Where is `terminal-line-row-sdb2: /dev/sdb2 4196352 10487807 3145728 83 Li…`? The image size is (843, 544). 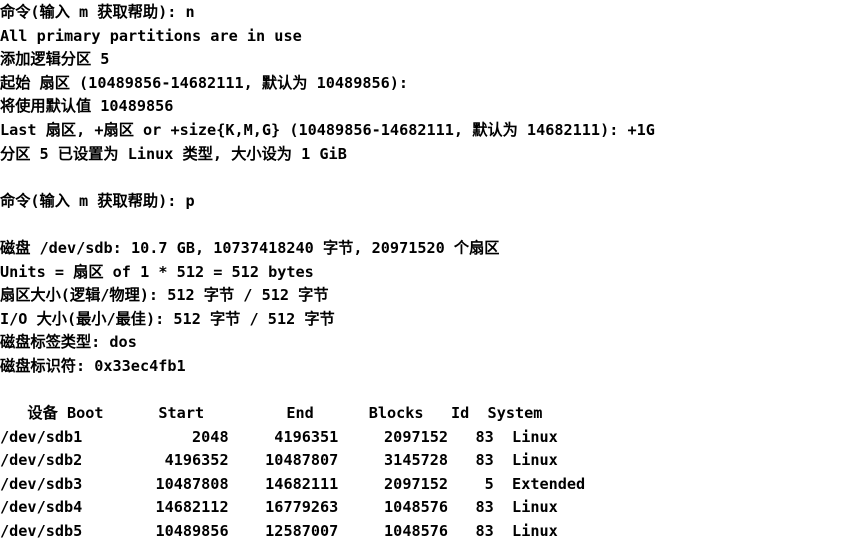
terminal-line-row-sdb2: /dev/sdb2 4196352 10487807 3145728 83 Li… is located at coordinates (279, 460).